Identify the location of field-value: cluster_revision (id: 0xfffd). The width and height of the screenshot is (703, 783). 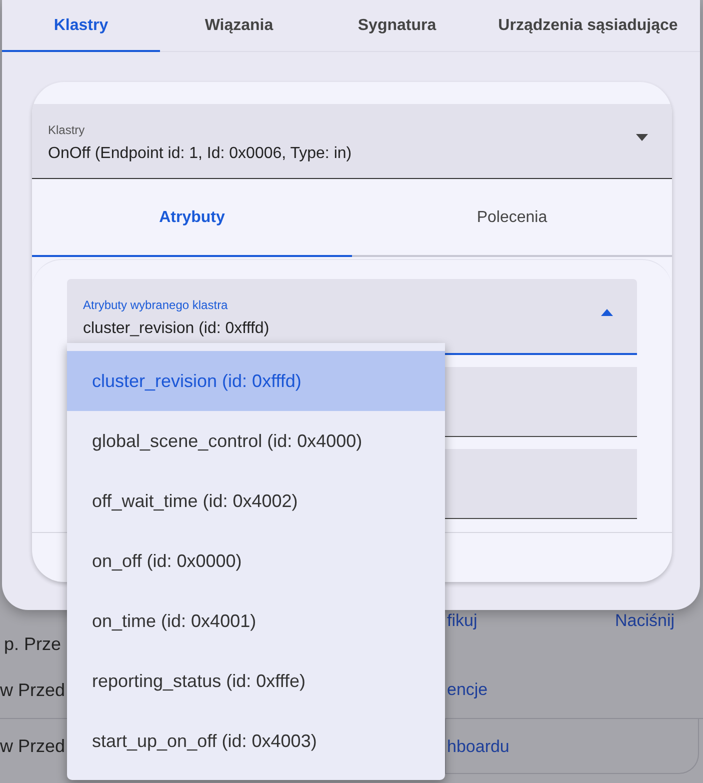
(176, 329).